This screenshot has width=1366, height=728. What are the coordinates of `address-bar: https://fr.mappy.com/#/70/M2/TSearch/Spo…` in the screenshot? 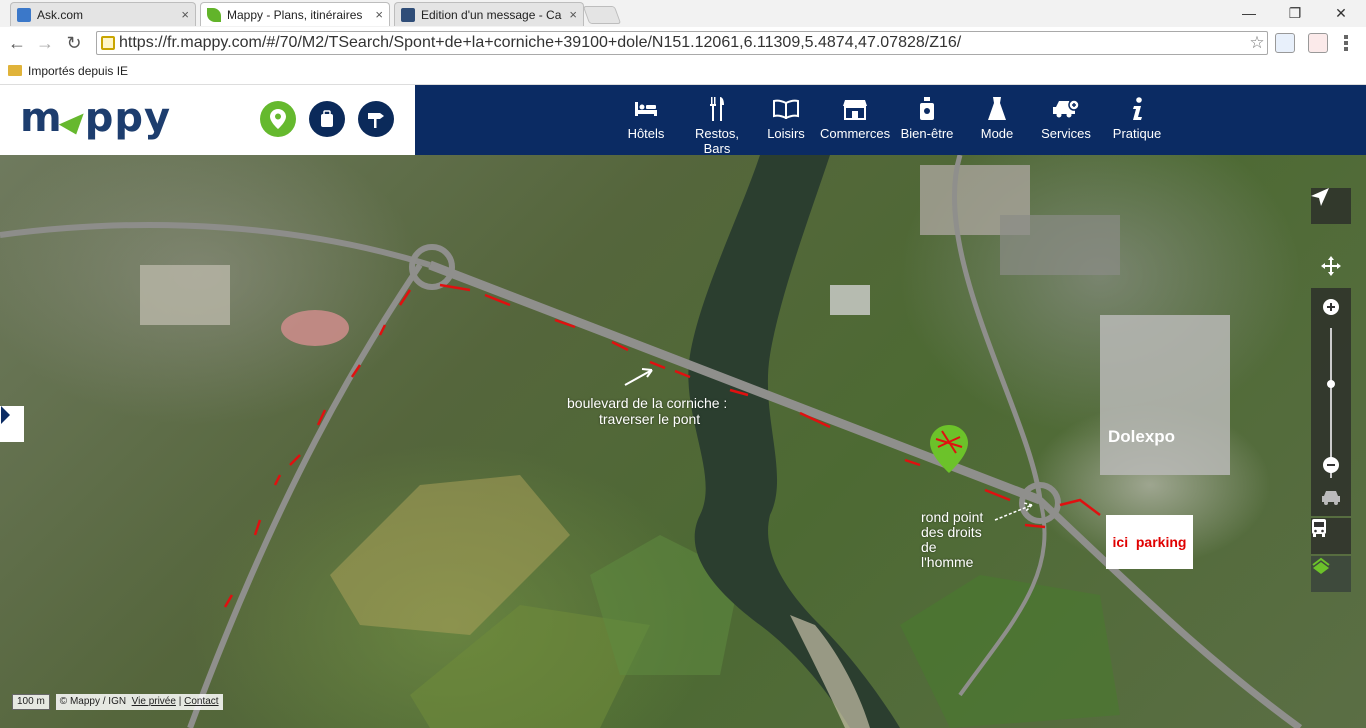 It's located at (682, 43).